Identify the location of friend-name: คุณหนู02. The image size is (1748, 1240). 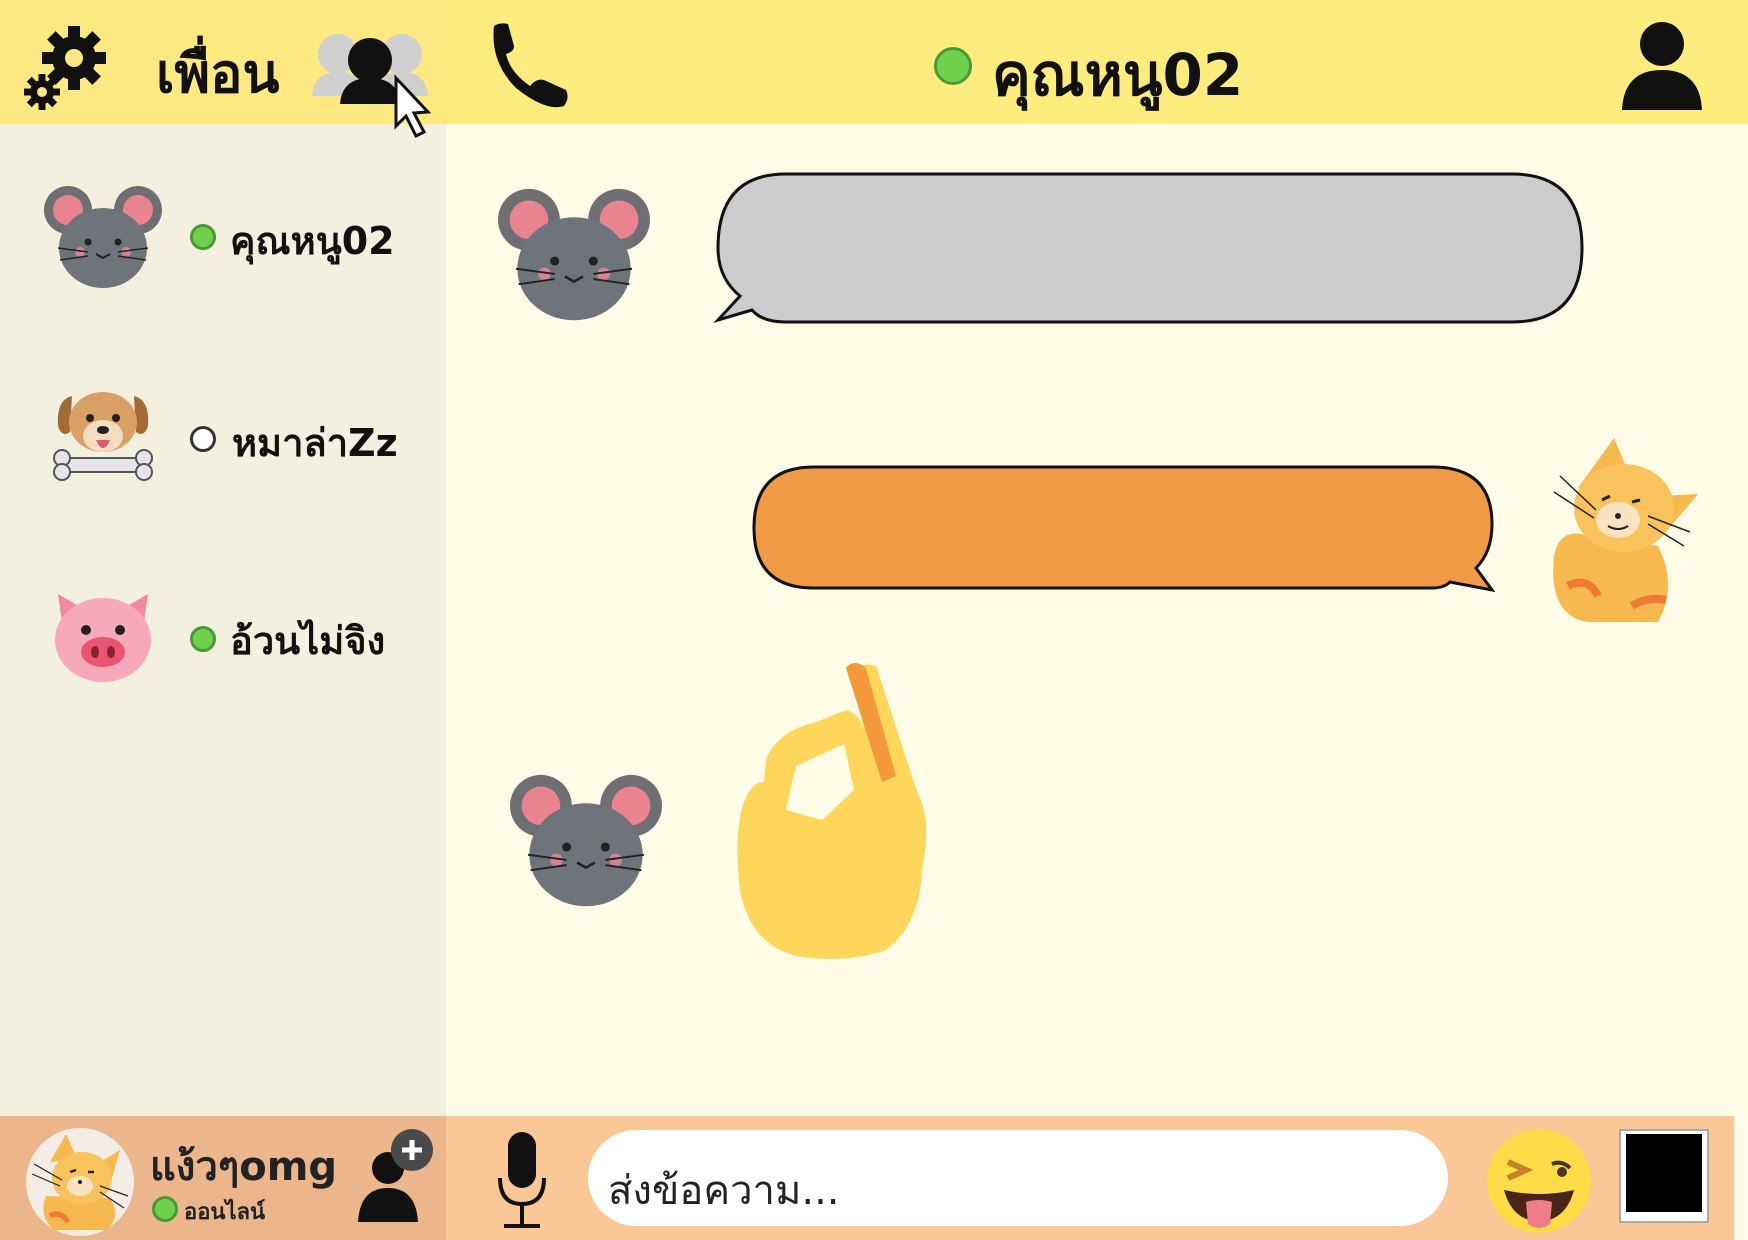
(312, 241).